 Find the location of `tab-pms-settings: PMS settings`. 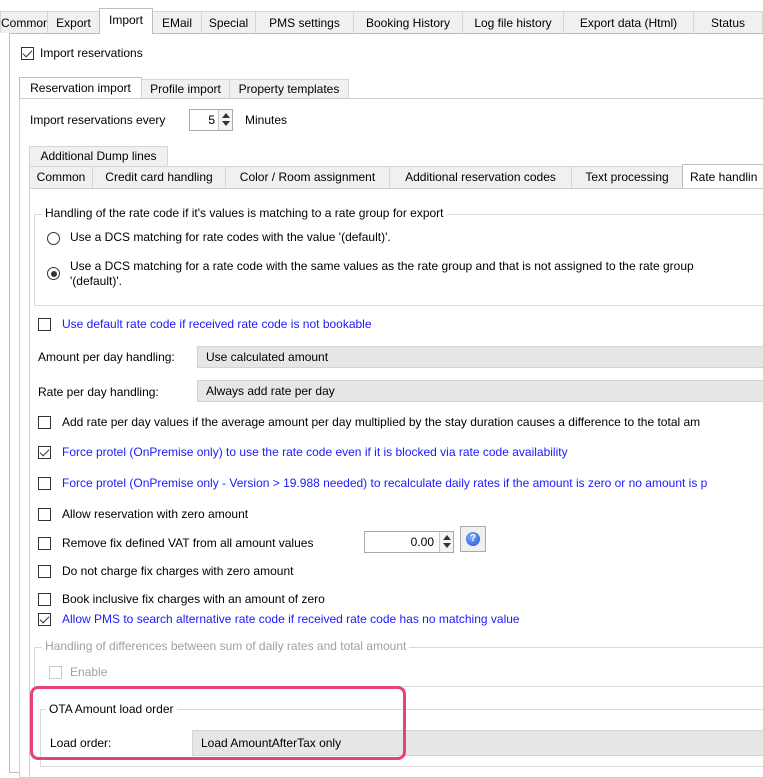

tab-pms-settings: PMS settings is located at coordinates (304, 22).